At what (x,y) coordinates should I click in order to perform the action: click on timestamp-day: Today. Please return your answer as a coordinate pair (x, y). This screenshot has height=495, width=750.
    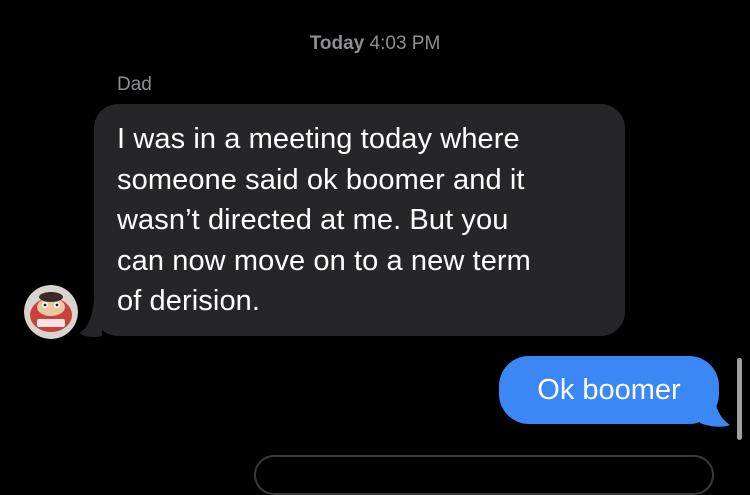
    Looking at the image, I should click on (337, 43).